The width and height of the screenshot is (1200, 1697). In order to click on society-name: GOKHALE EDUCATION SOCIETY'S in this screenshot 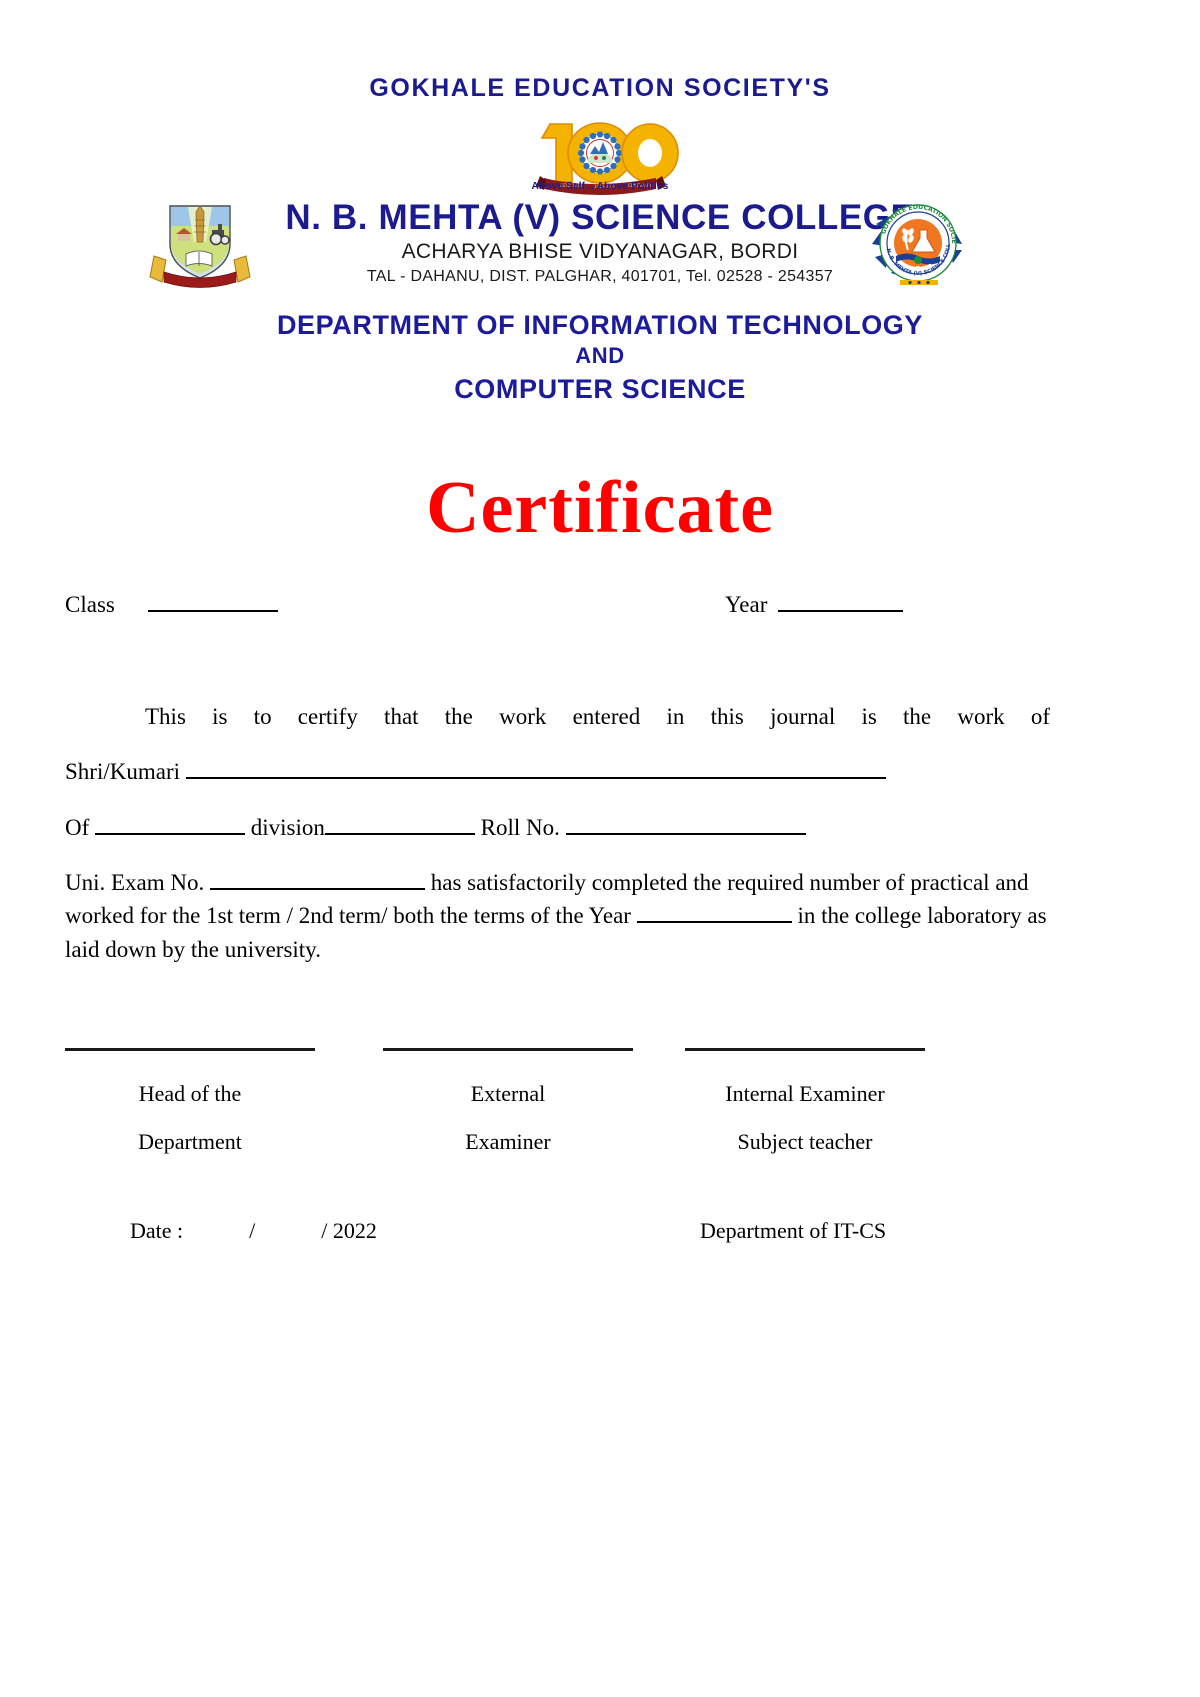, I will do `click(600, 88)`.